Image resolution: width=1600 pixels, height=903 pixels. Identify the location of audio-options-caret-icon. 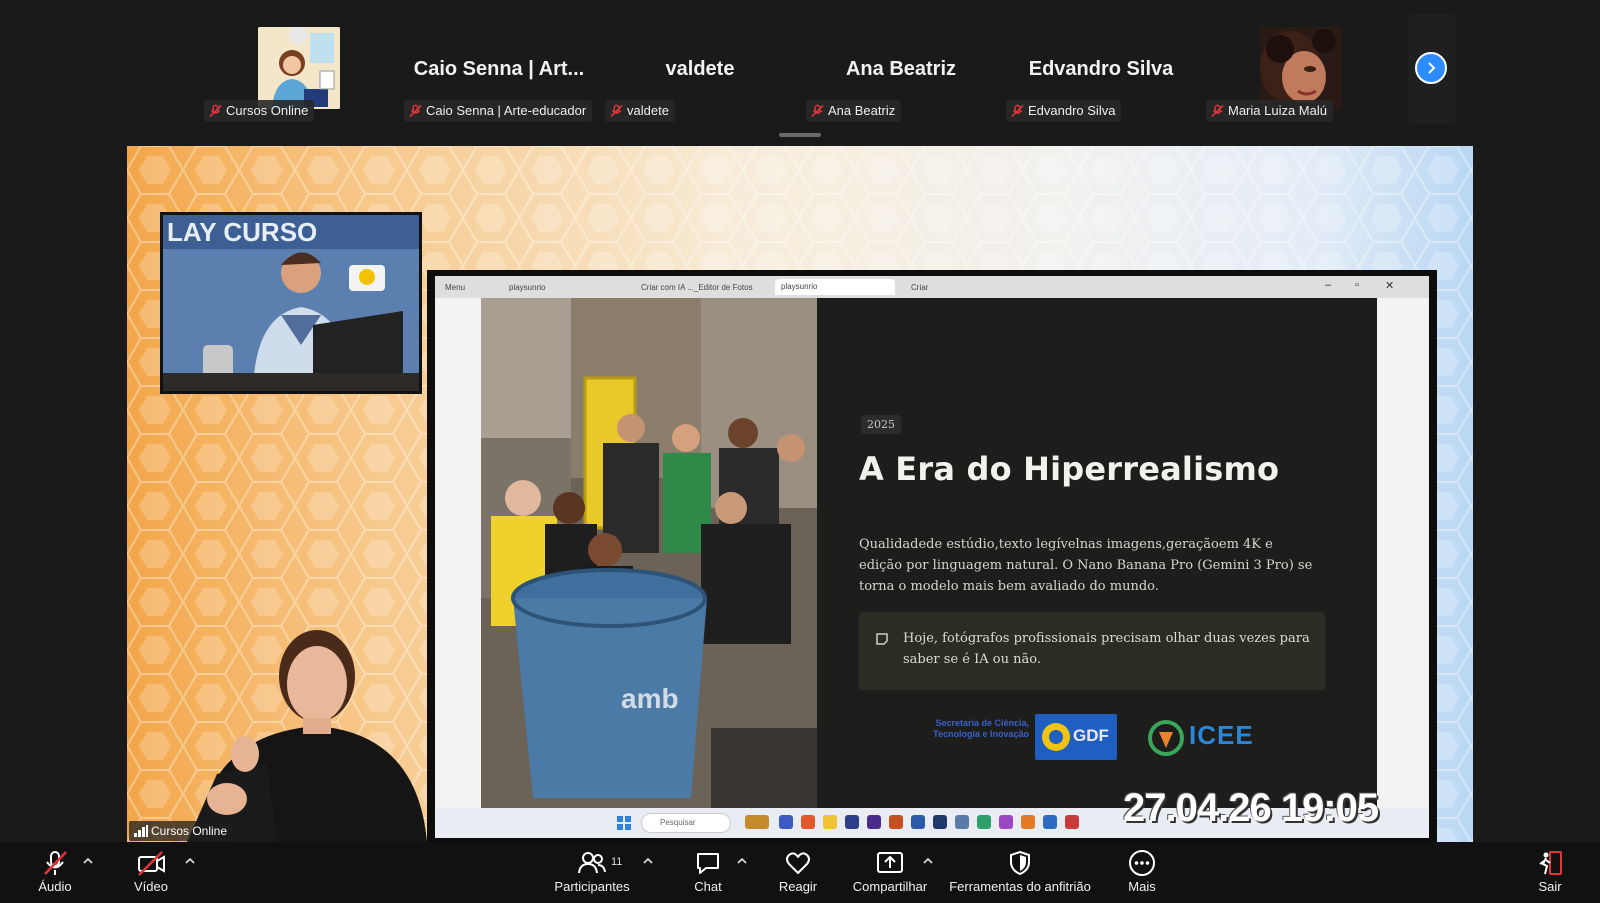
(88, 861).